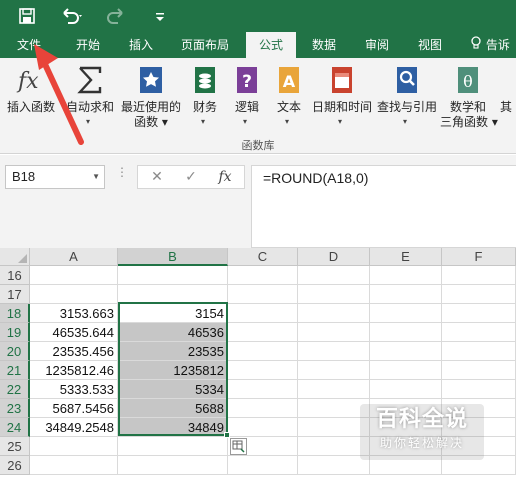 This screenshot has width=516, height=486. What do you see at coordinates (406, 294) in the screenshot?
I see `cell-e17` at bounding box center [406, 294].